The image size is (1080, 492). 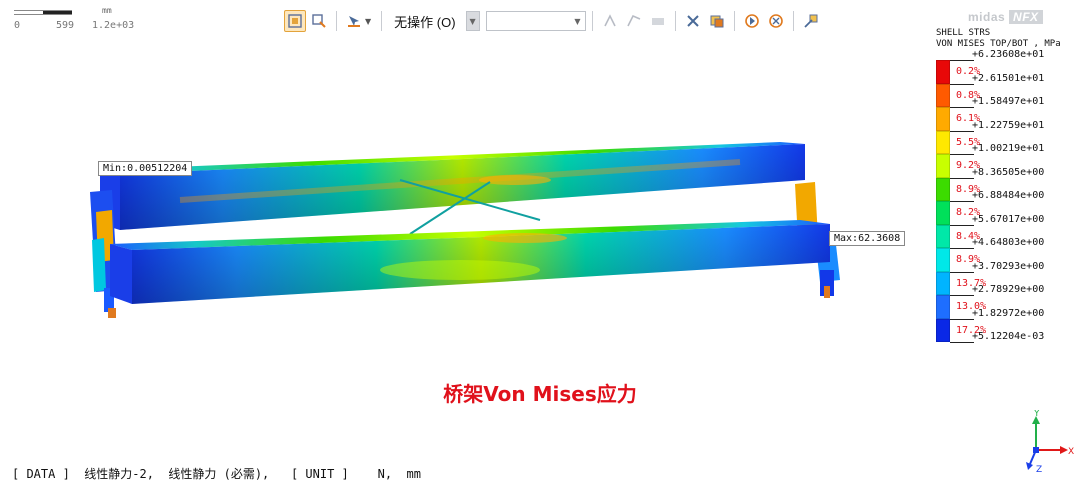 What do you see at coordinates (65, 25) in the screenshot?
I see `scale-tick-1: 599` at bounding box center [65, 25].